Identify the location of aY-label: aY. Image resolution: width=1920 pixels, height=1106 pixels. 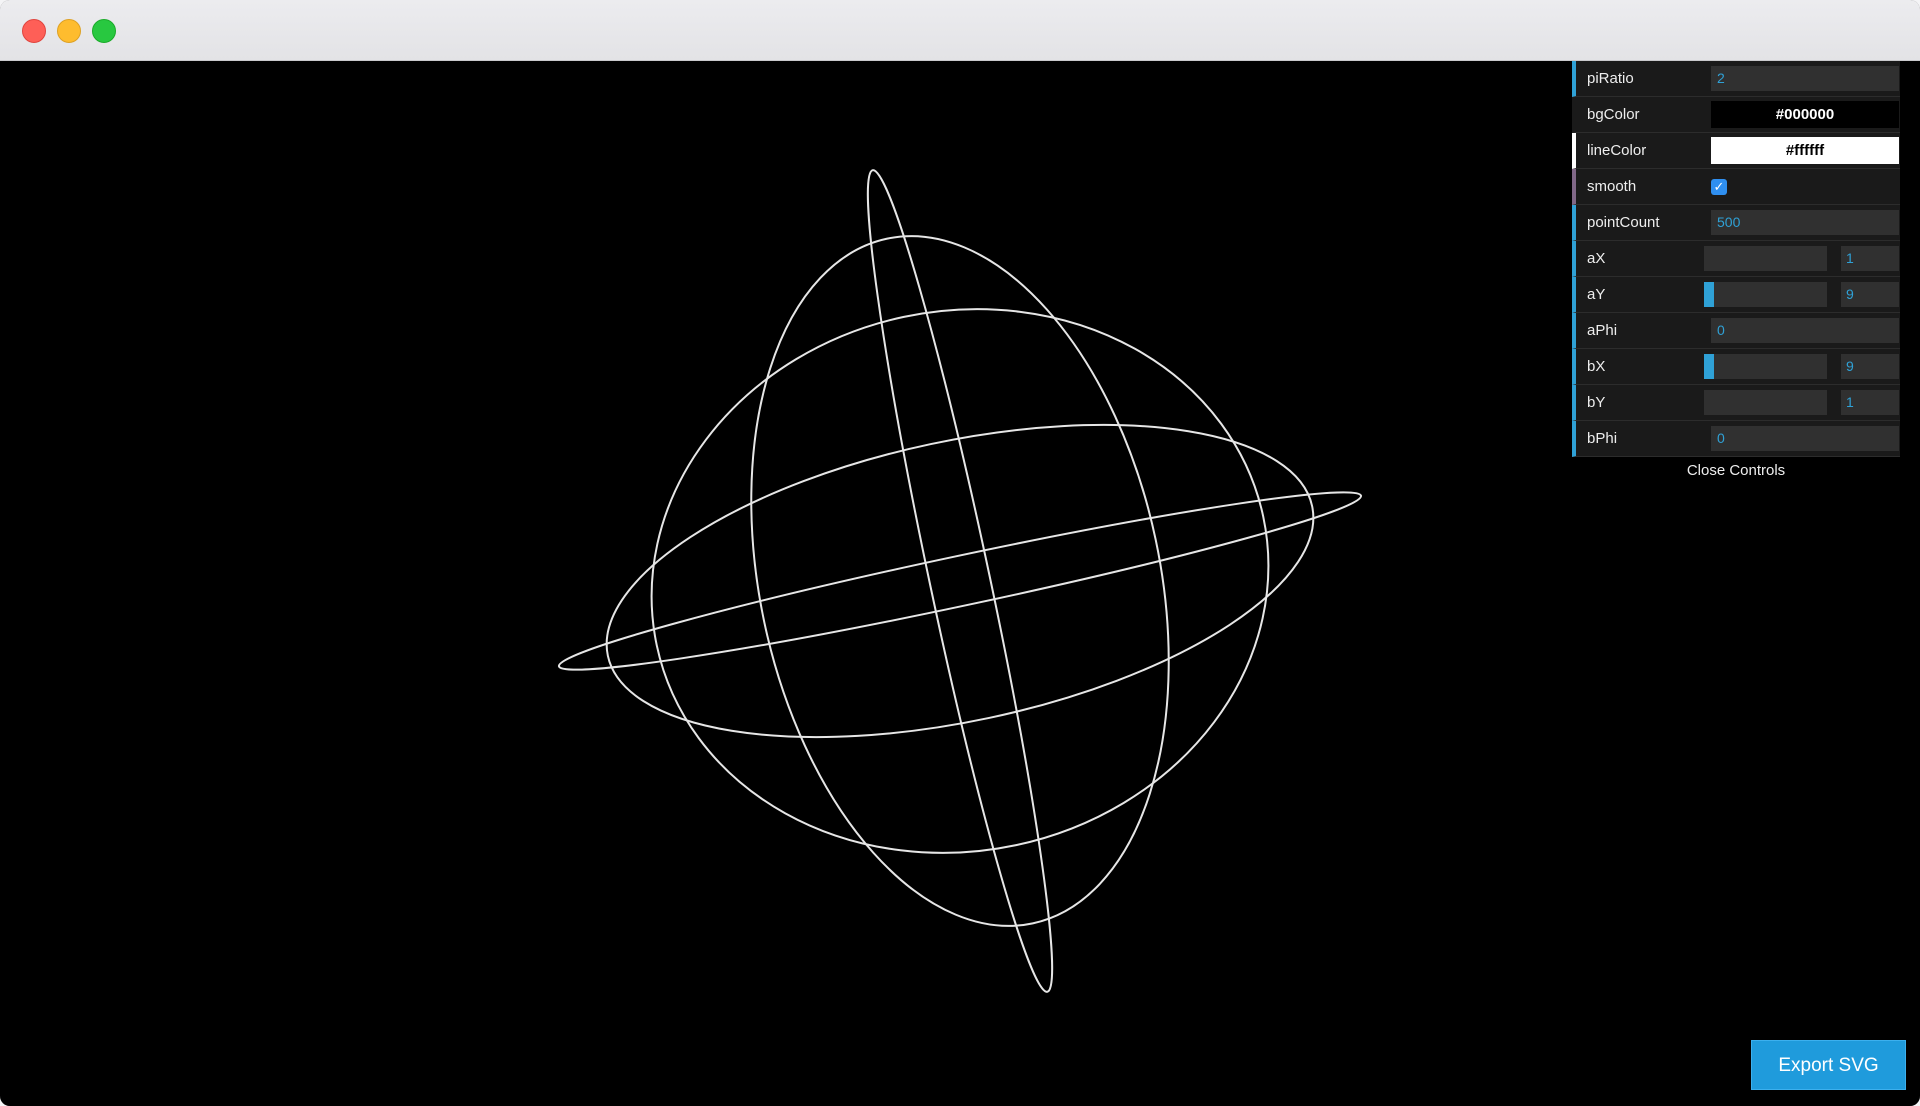
(1596, 294).